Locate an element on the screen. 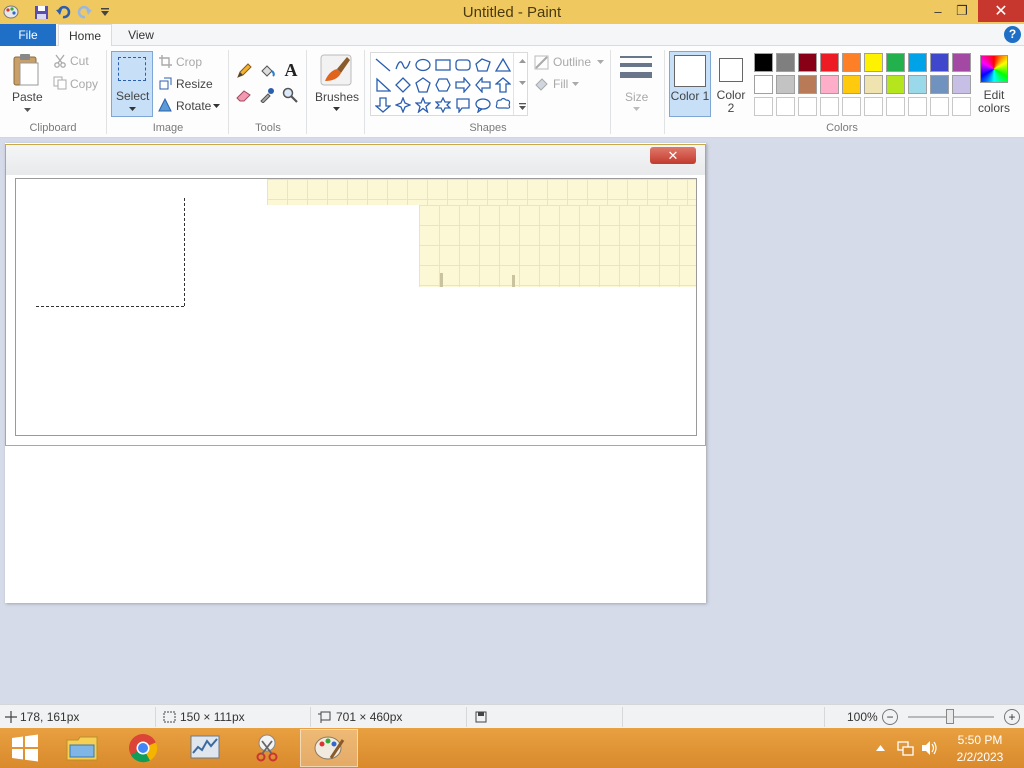 The width and height of the screenshot is (1024, 768). polygon-shape-icon is located at coordinates (482, 64).